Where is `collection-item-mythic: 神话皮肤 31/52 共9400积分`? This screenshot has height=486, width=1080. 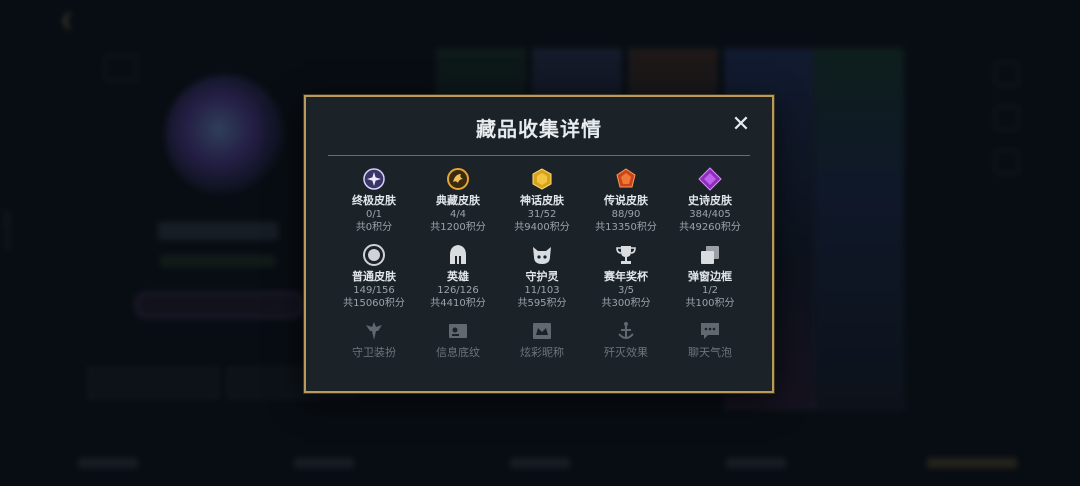
collection-item-mythic: 神话皮肤 31/52 共9400积分 is located at coordinates (542, 200).